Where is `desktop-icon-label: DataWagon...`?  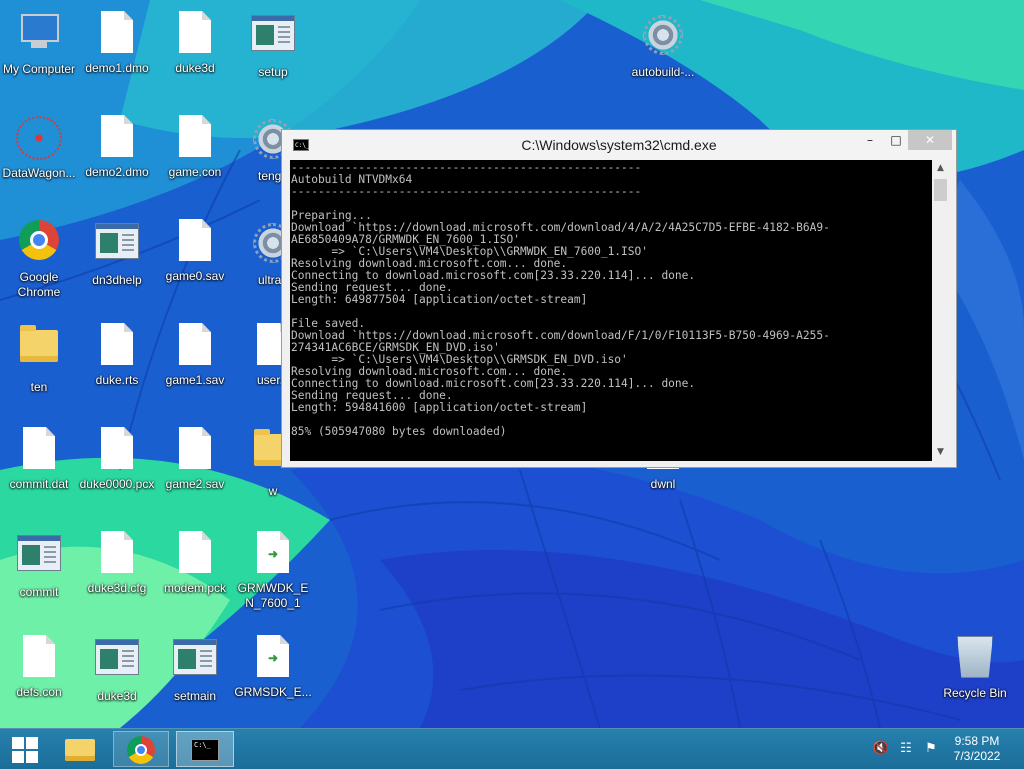 desktop-icon-label: DataWagon... is located at coordinates (39, 173).